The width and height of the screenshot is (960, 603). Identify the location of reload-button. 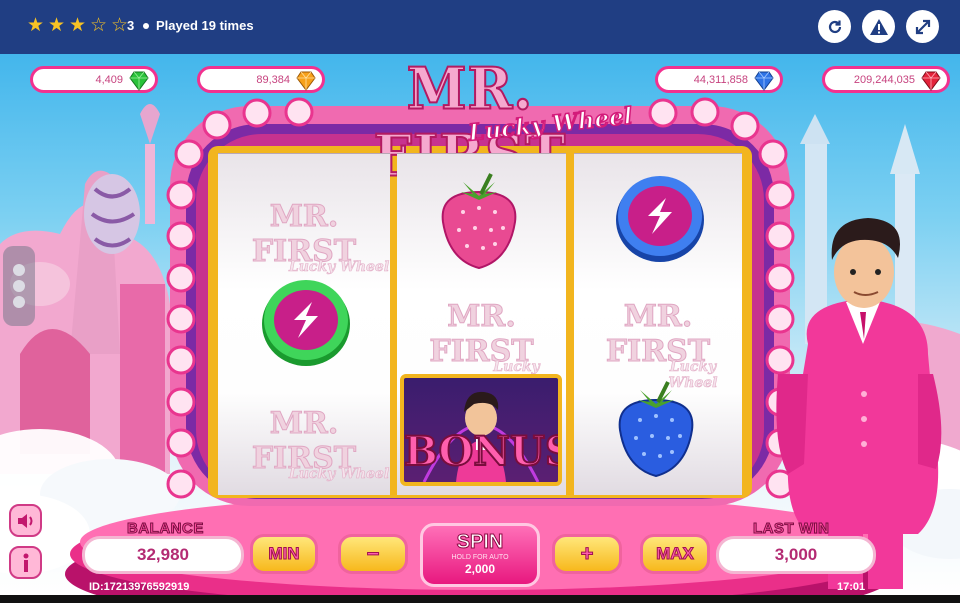
(834, 26).